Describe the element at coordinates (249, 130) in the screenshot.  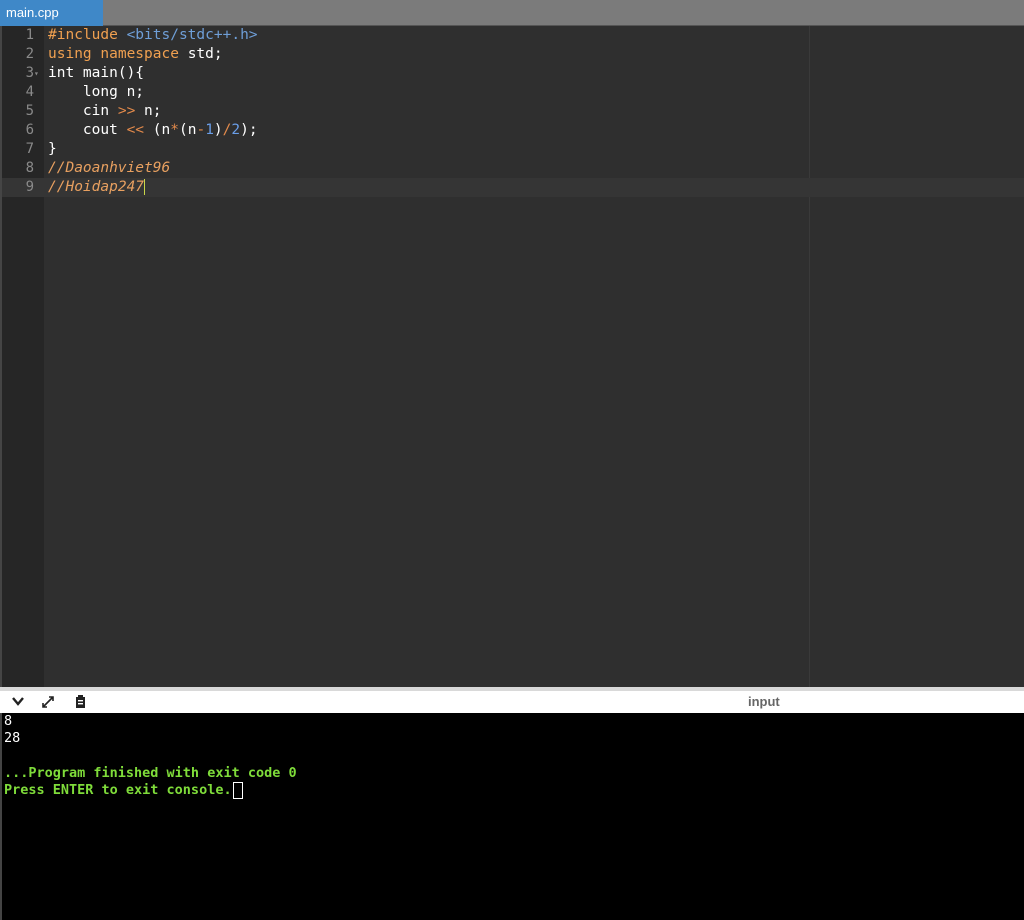
I see `code-token: );` at that location.